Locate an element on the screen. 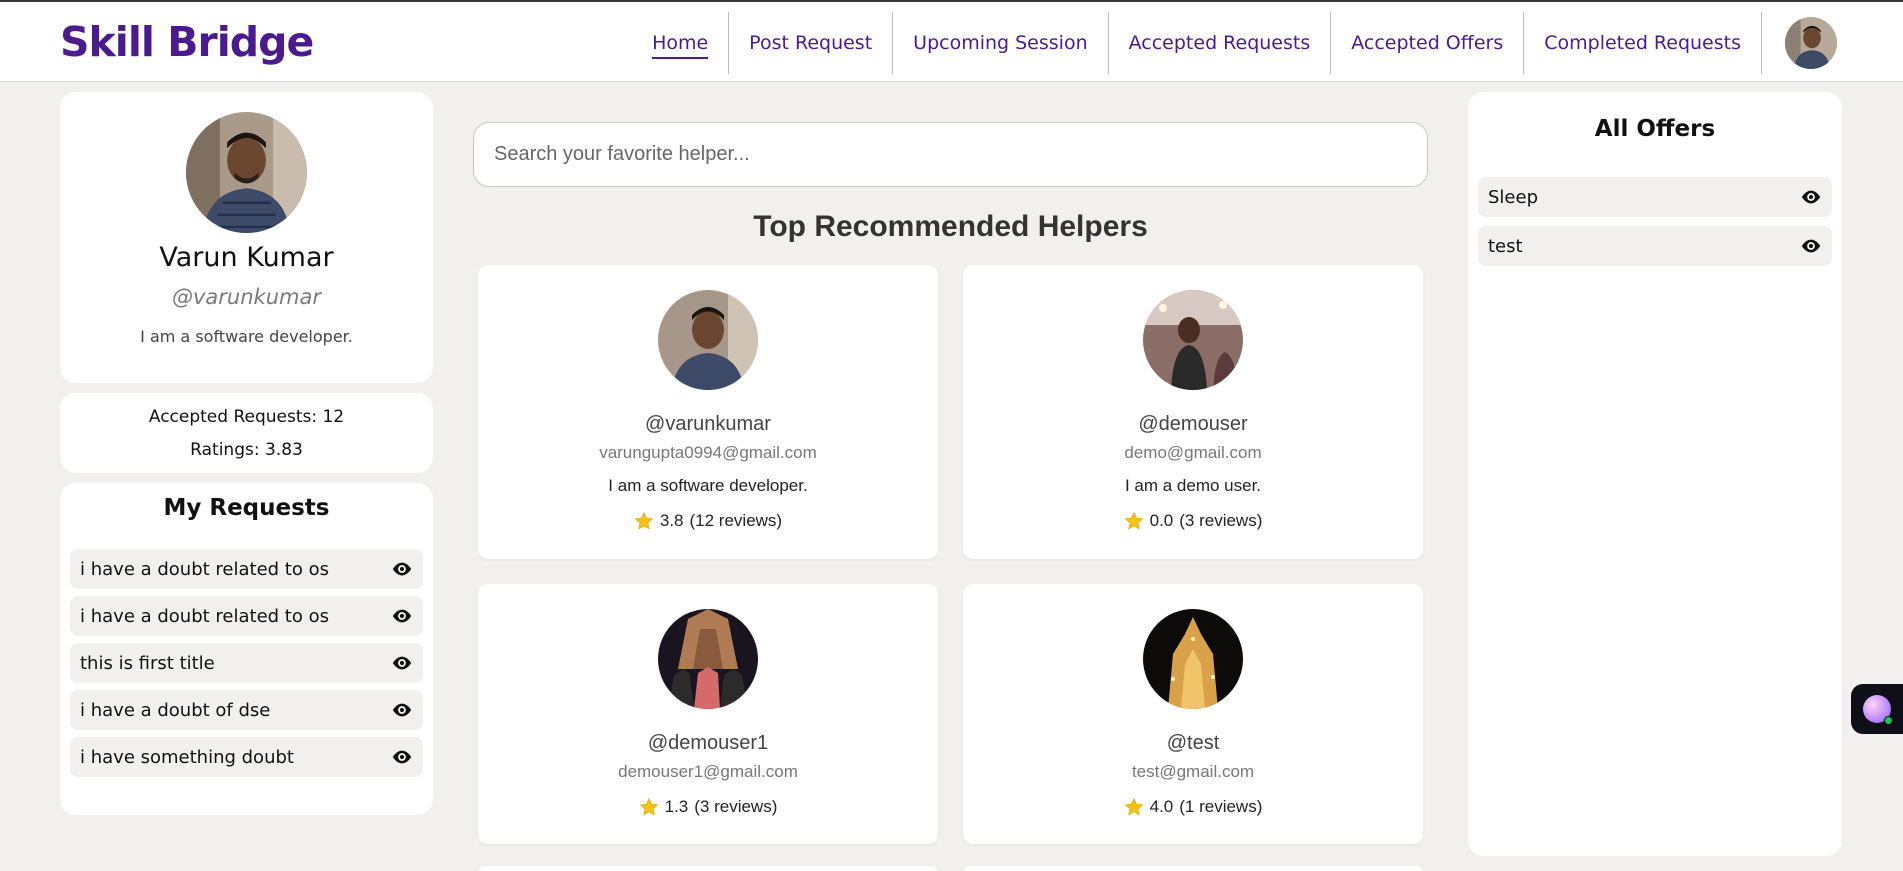 This screenshot has height=871, width=1903. helper-handle: @demouser is located at coordinates (1193, 424).